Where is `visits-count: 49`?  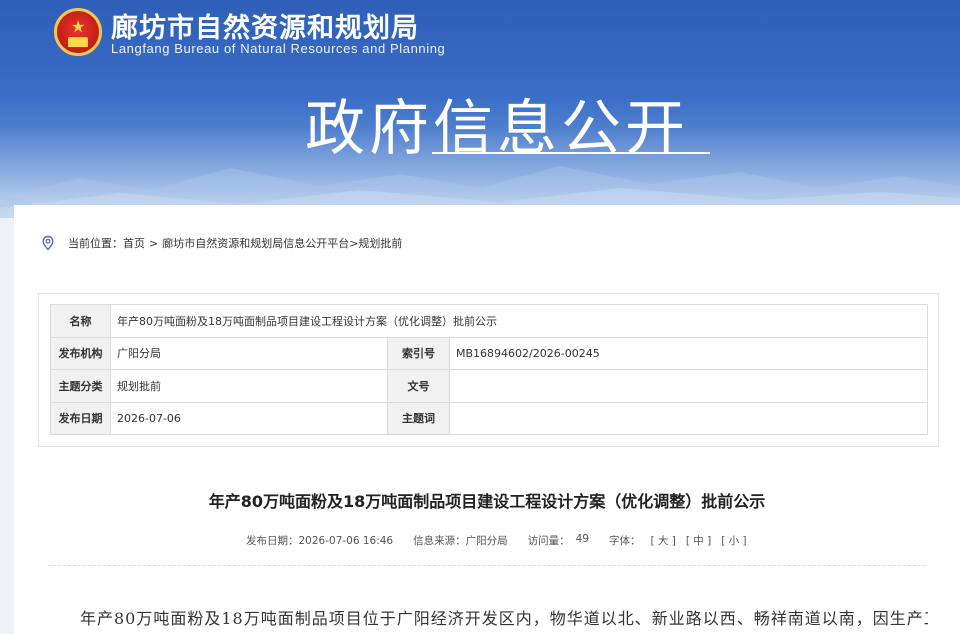 visits-count: 49 is located at coordinates (582, 539).